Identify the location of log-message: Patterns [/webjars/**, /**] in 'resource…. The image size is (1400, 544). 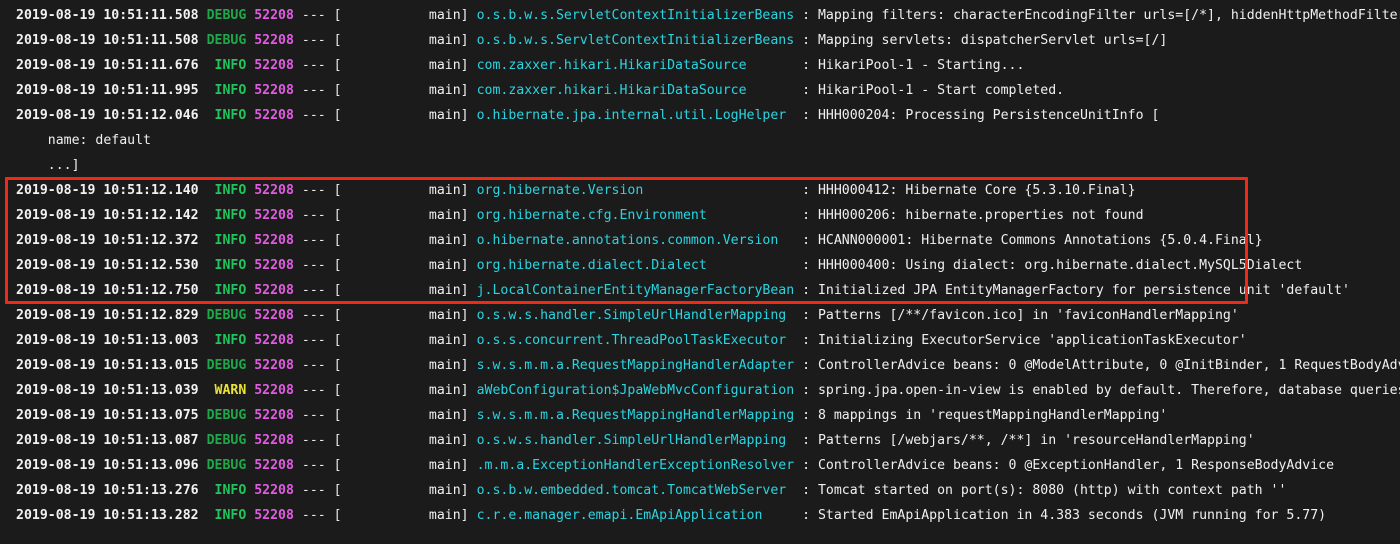
(1036, 440).